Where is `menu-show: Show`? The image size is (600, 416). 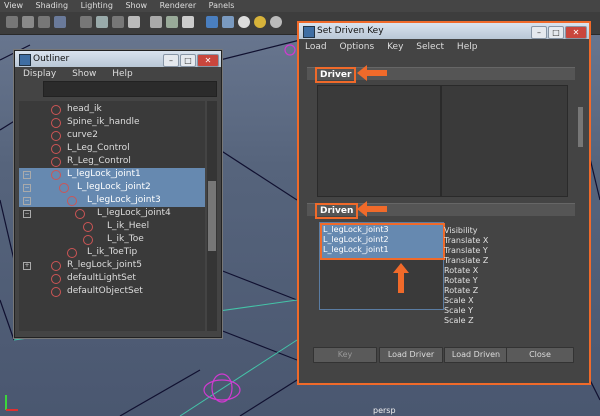
menu-show: Show is located at coordinates (137, 5).